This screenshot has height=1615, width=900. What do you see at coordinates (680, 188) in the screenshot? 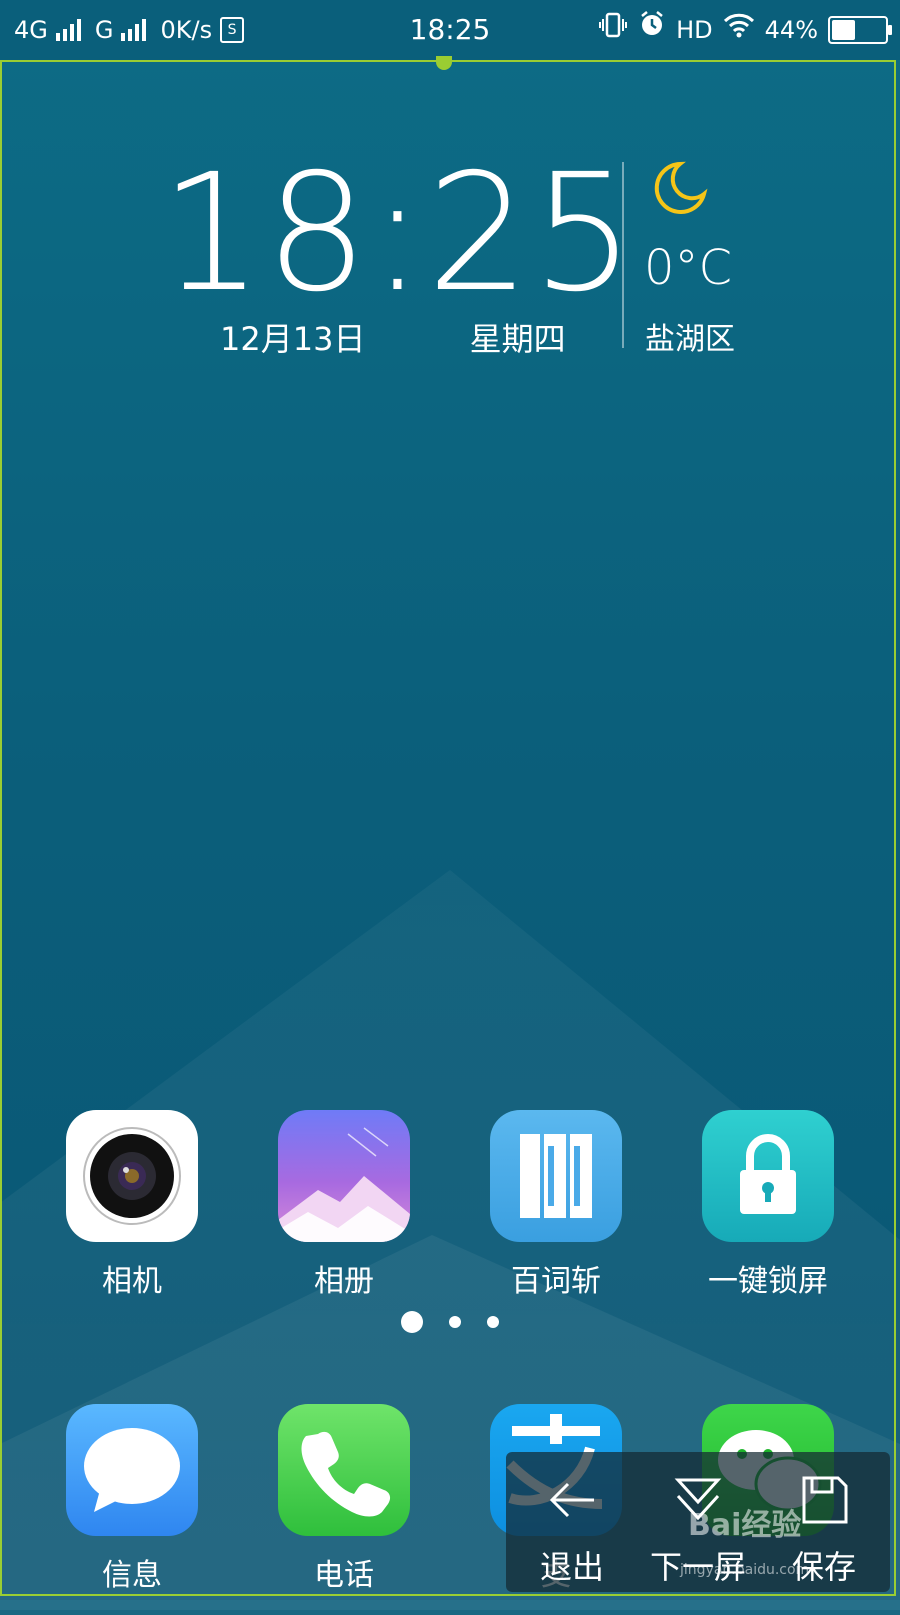
I see `moon-icon` at bounding box center [680, 188].